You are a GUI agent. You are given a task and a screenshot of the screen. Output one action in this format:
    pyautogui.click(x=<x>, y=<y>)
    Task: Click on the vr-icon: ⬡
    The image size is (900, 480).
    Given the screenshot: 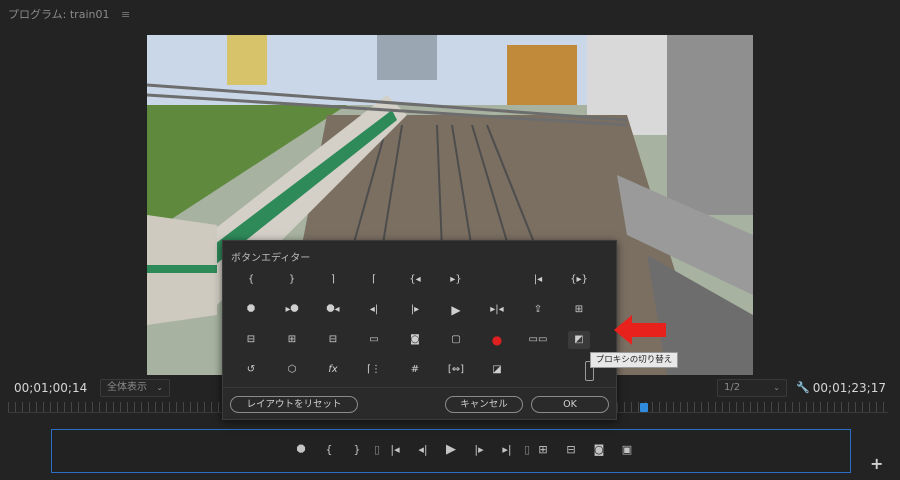 What is the action you would take?
    pyautogui.click(x=292, y=370)
    